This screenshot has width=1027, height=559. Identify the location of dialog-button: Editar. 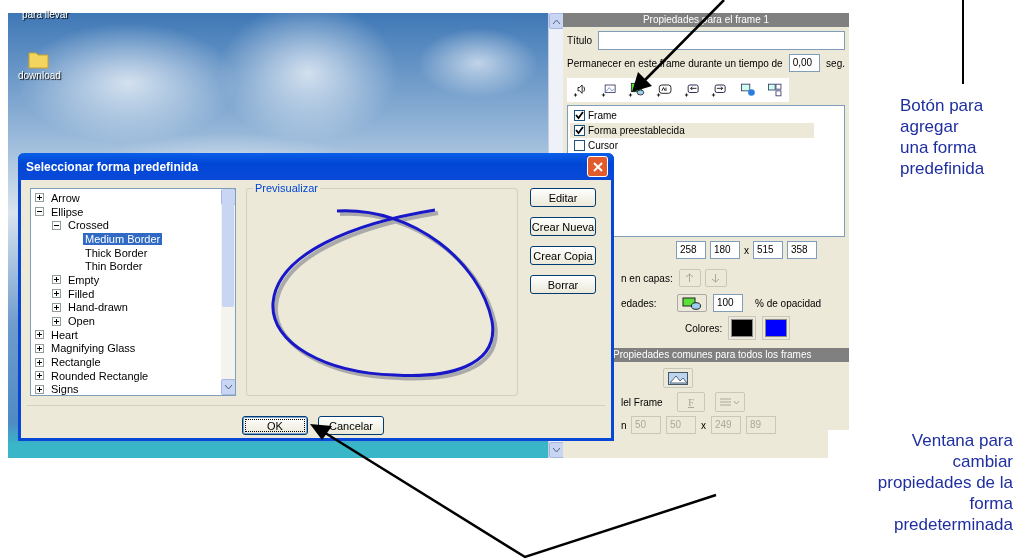
(563, 197).